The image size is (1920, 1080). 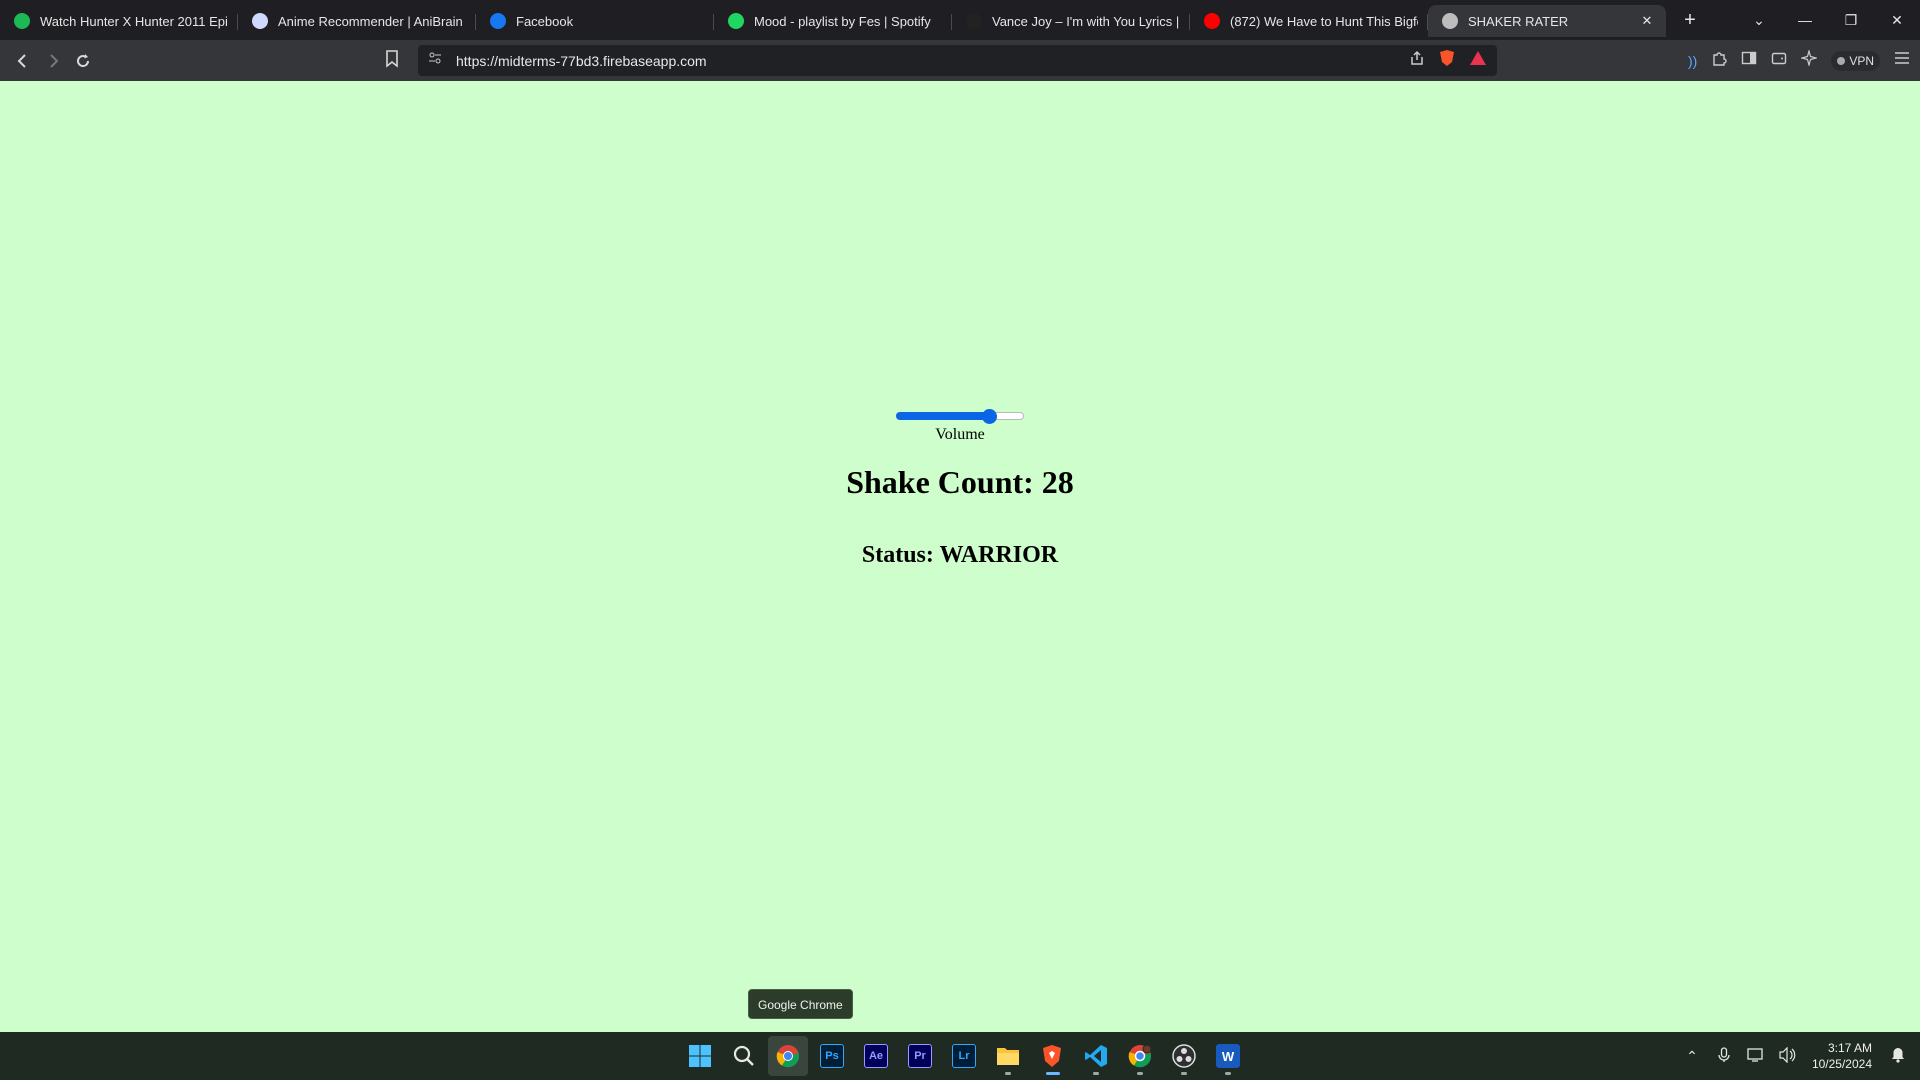 What do you see at coordinates (1450, 21) in the screenshot?
I see `globe-icon` at bounding box center [1450, 21].